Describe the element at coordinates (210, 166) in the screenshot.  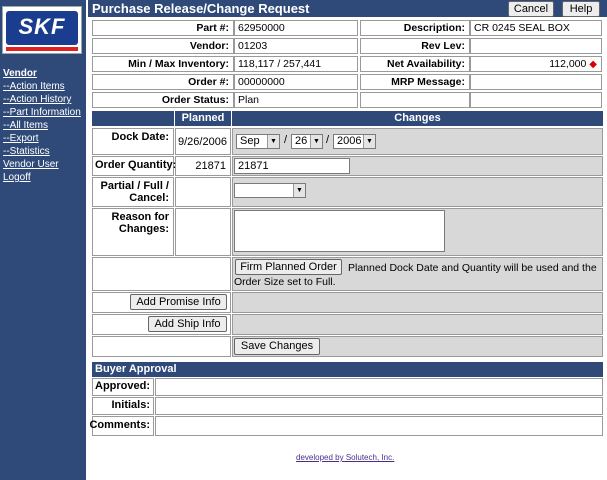
I see `order-quantity-planned: 21871` at that location.